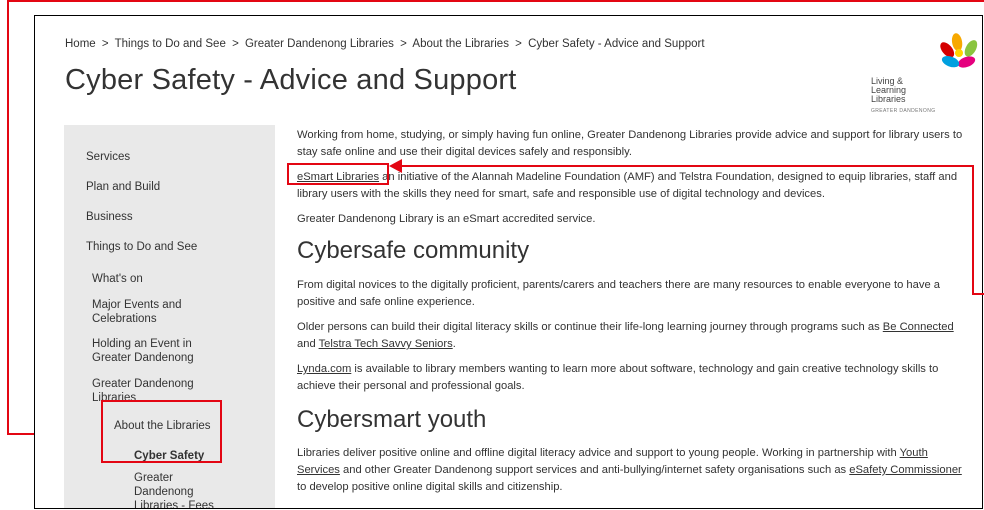 The width and height of the screenshot is (984, 510). What do you see at coordinates (338, 174) in the screenshot?
I see `annotation-box-esmart` at bounding box center [338, 174].